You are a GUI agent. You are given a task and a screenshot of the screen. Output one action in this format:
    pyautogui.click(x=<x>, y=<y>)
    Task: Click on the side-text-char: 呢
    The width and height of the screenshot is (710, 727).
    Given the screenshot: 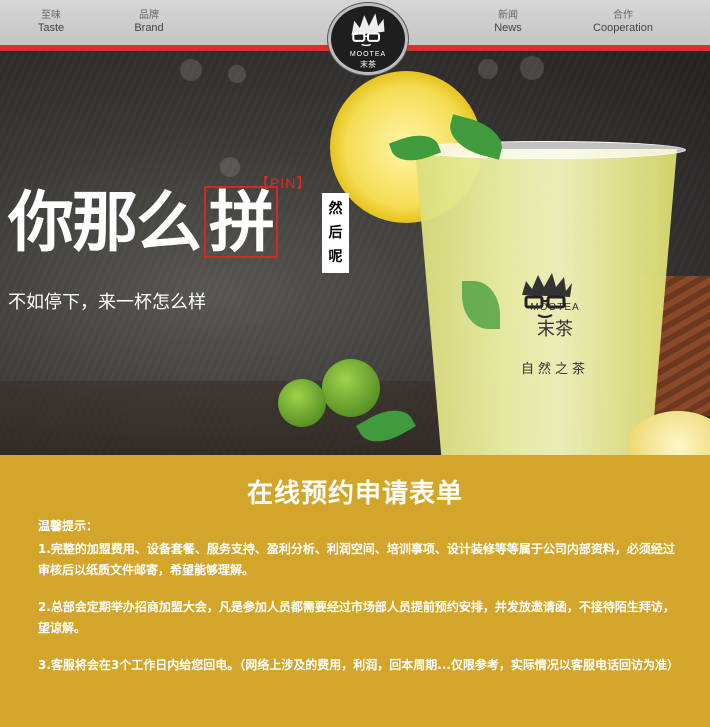 What is the action you would take?
    pyautogui.click(x=335, y=257)
    